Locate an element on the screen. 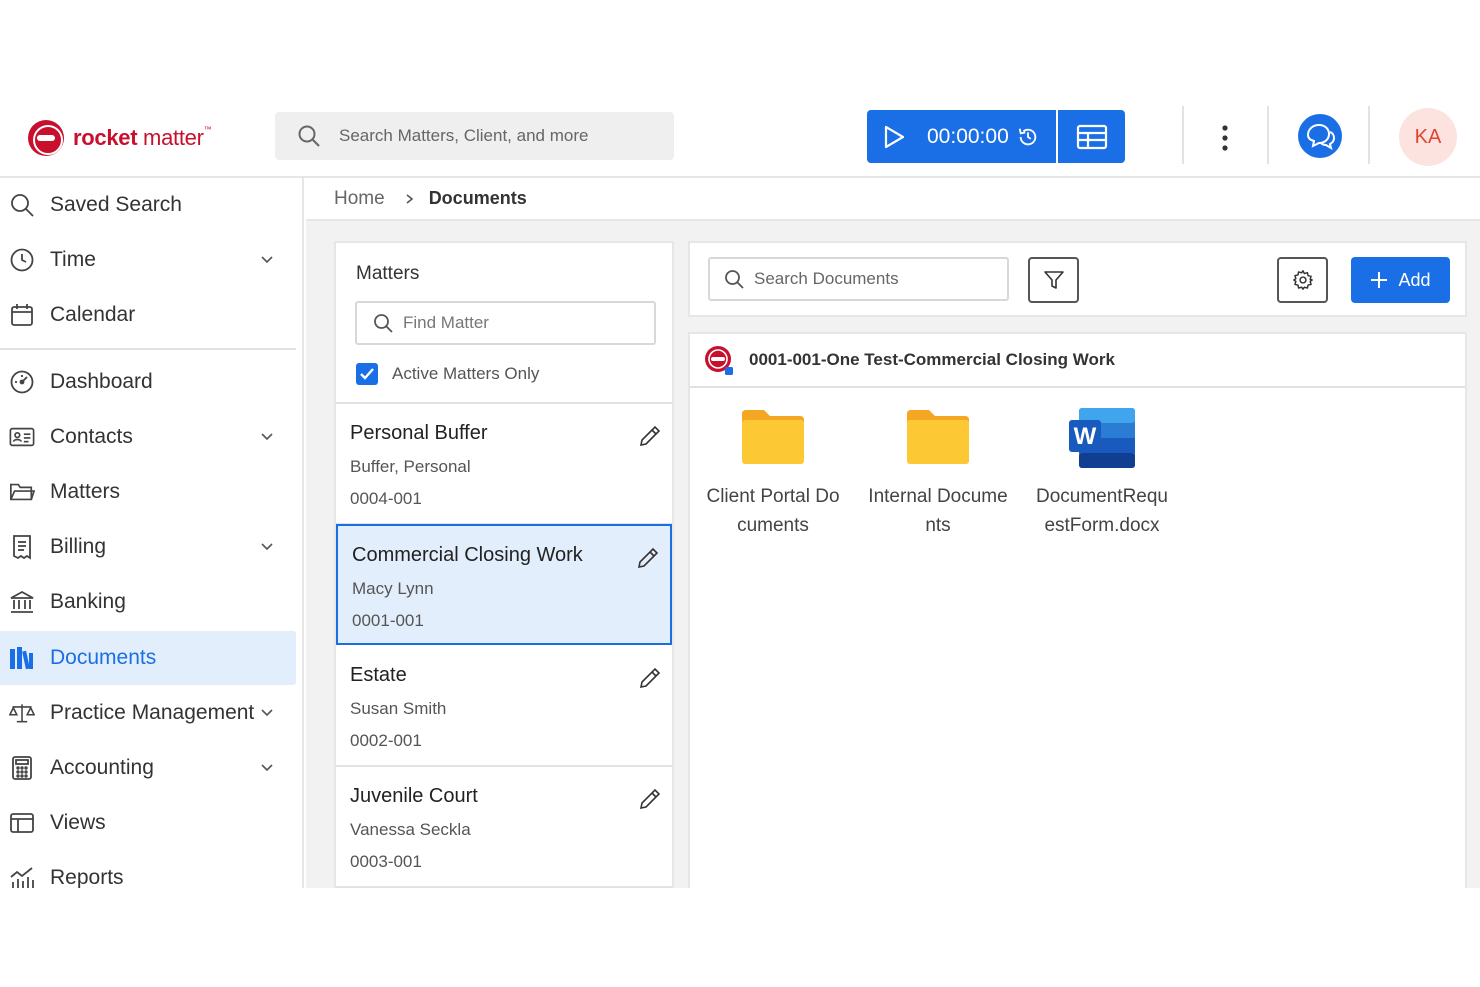 This screenshot has width=1480, height=987. matter-card: Estate Susan Smith 0002-001 is located at coordinates (504, 706).